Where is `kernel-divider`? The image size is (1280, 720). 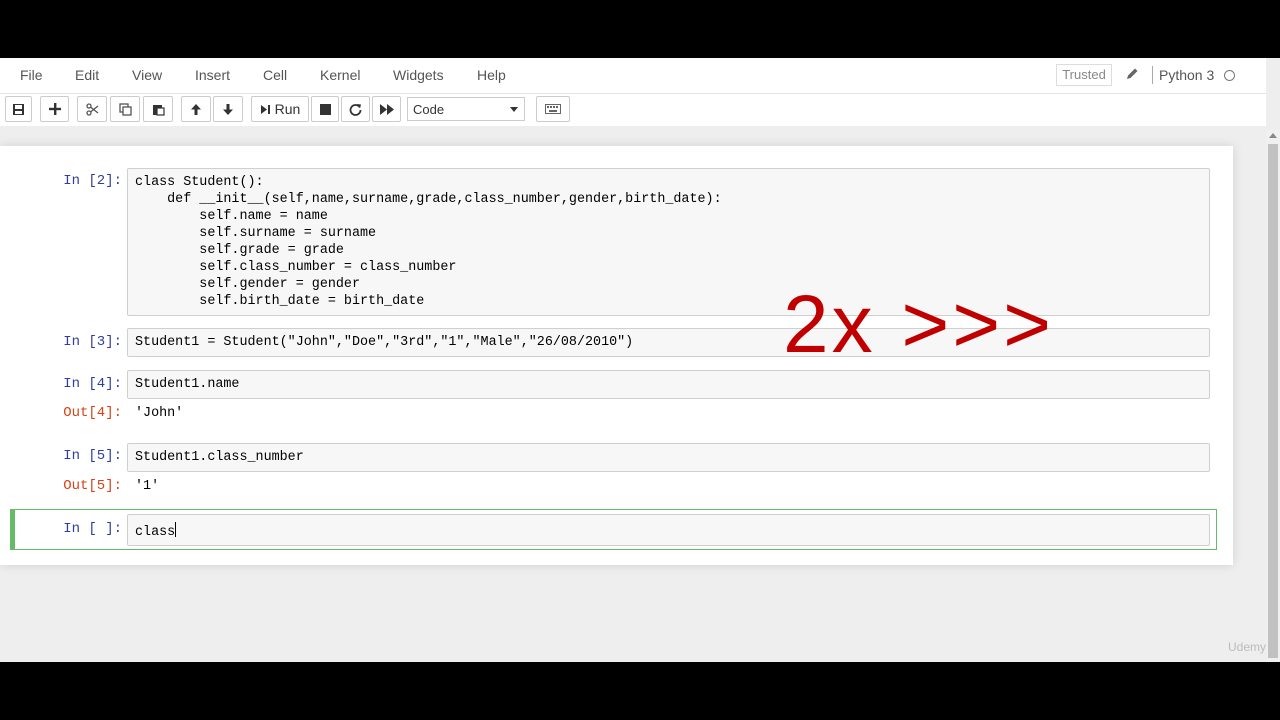
kernel-divider is located at coordinates (1152, 75).